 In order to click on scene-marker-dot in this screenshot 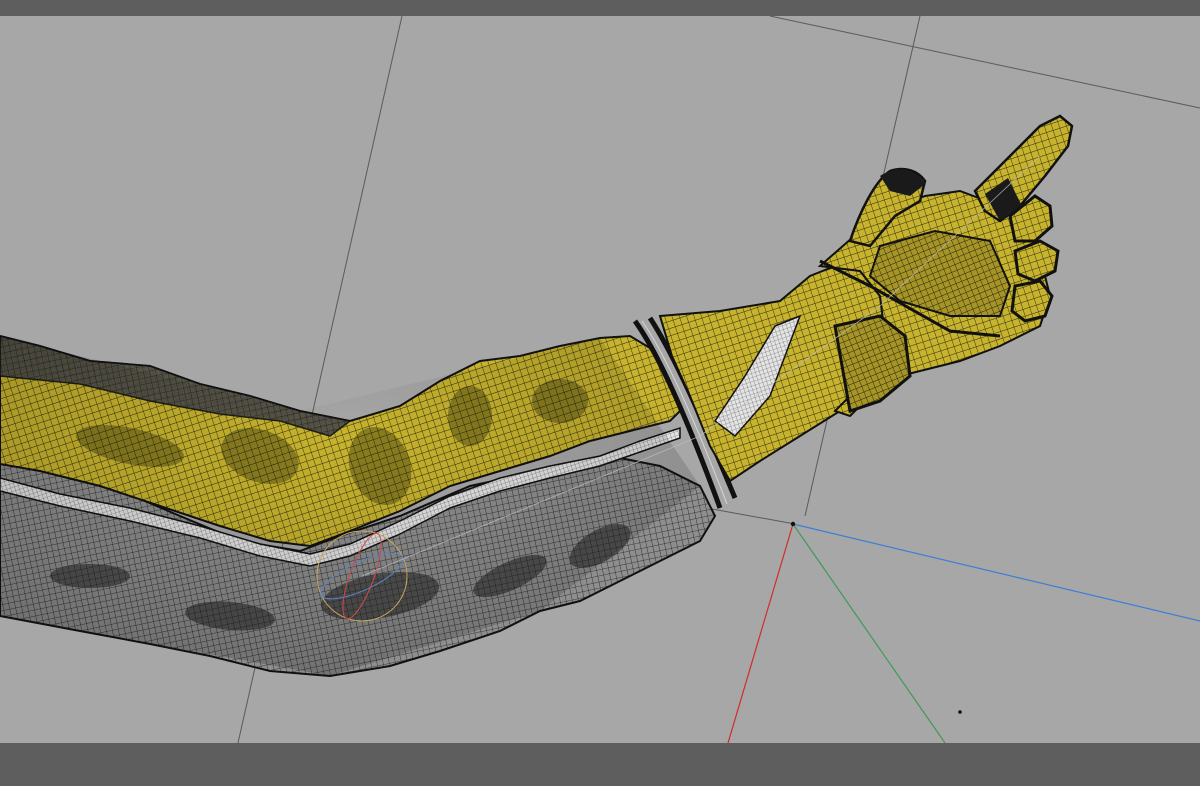, I will do `click(960, 712)`.